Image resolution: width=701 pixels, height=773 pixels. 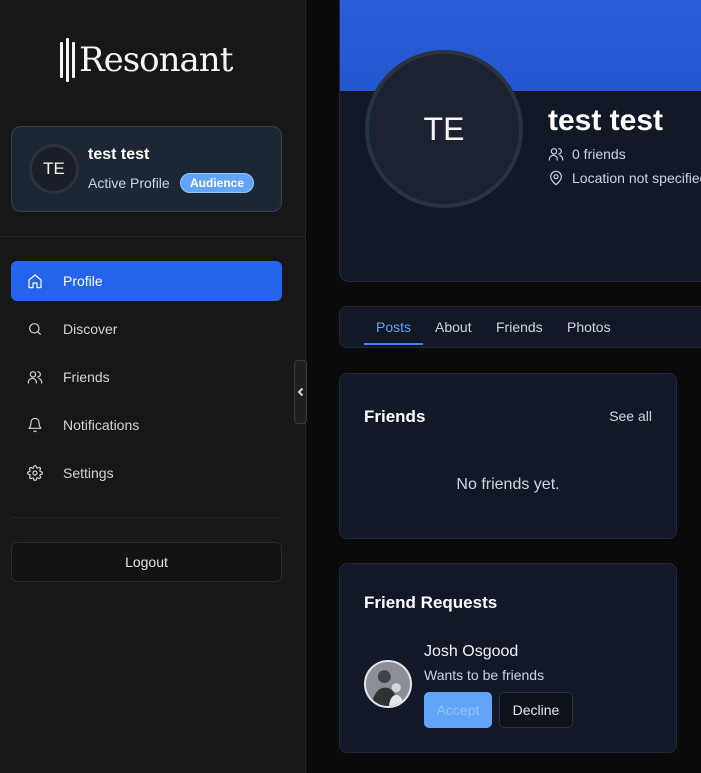 I want to click on sidebar-item-label: Settings, so click(x=88, y=473).